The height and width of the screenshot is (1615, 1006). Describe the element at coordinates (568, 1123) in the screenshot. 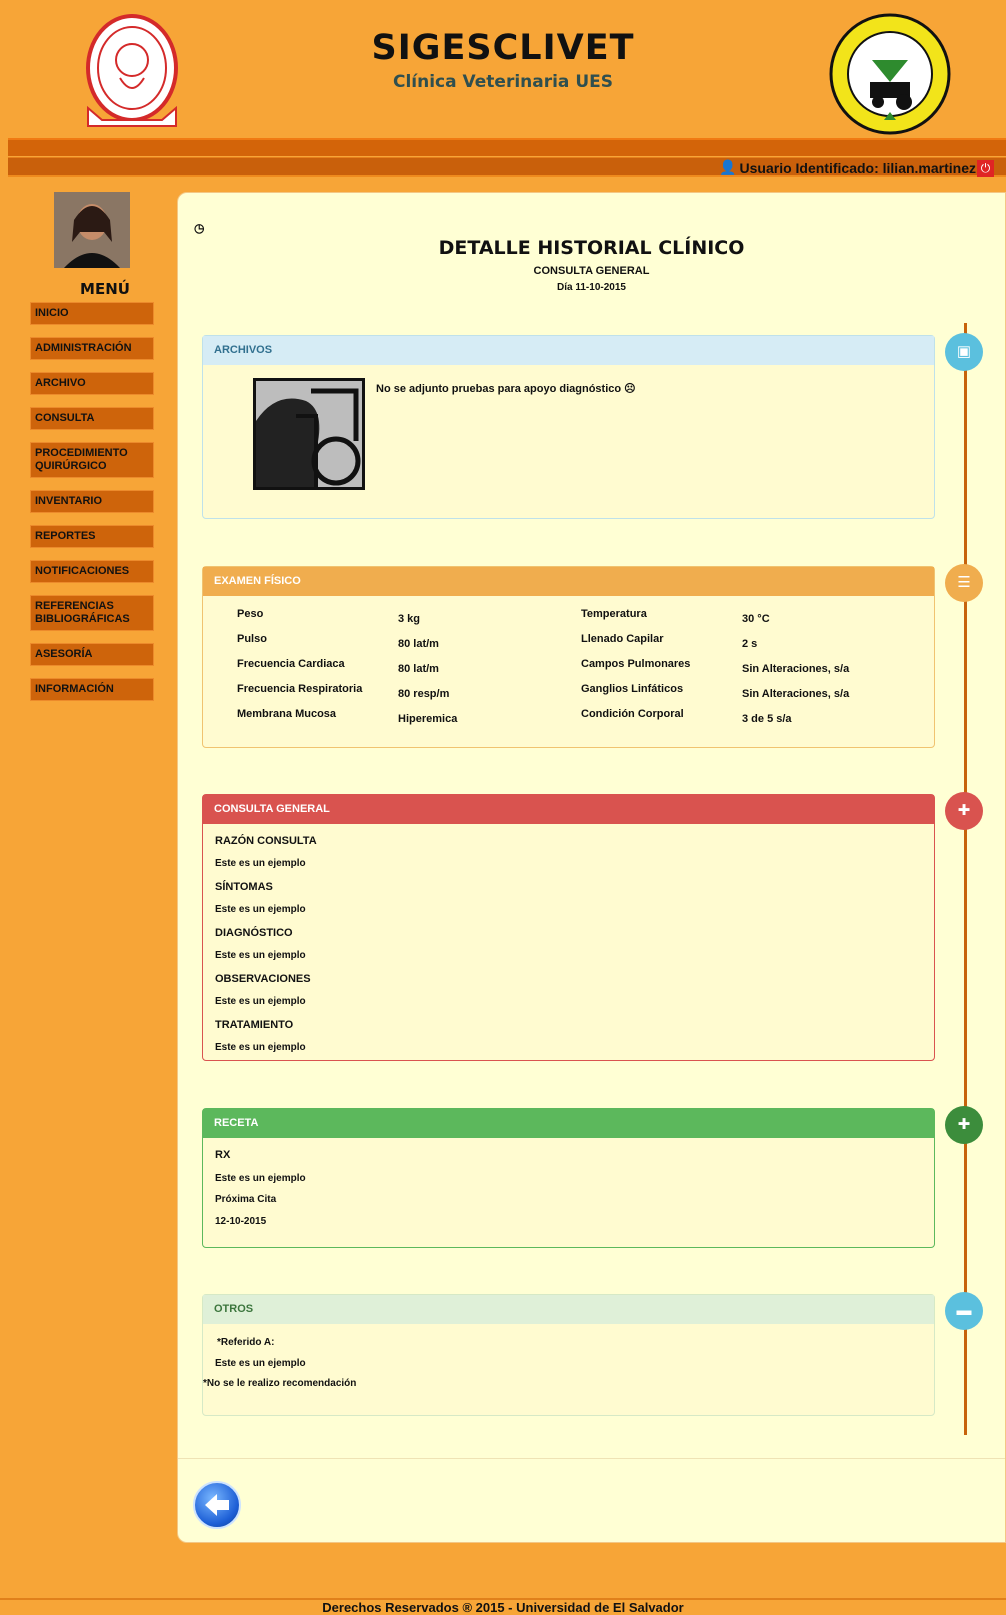

I see `panel-receta-heading: RECETA` at that location.